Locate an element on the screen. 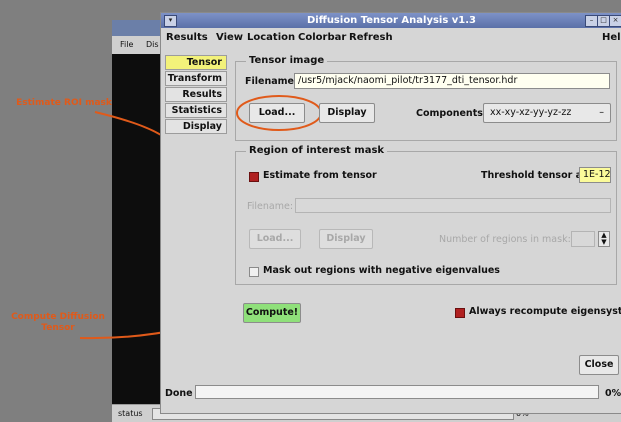 The width and height of the screenshot is (621, 422). display-mask-button: Display is located at coordinates (346, 239).